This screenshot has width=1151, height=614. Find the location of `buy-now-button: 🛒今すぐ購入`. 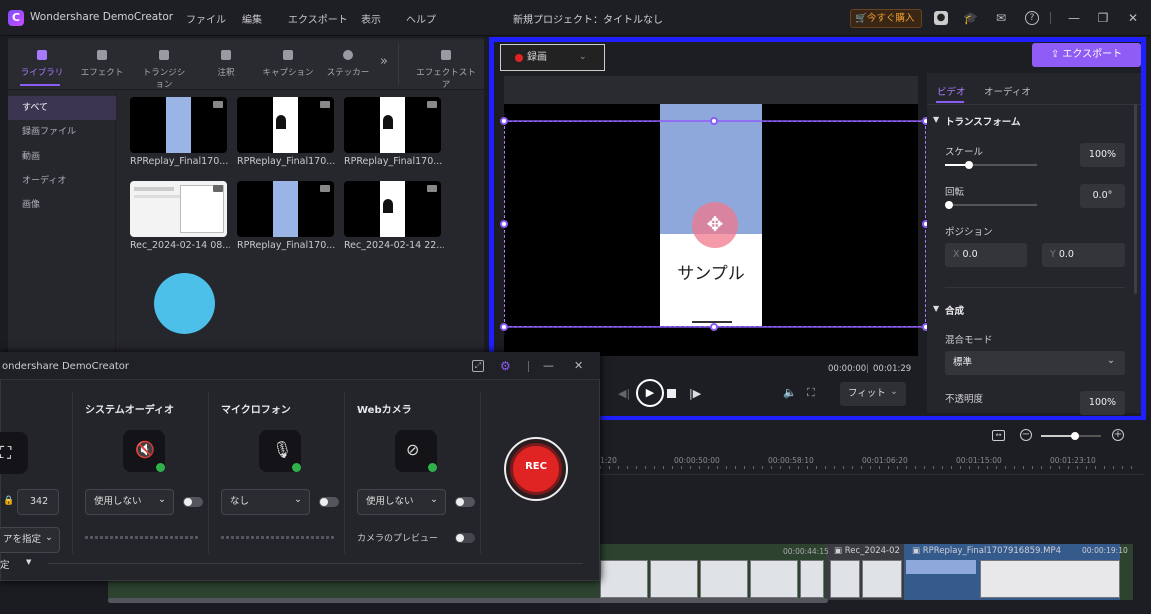

buy-now-button: 🛒今すぐ購入 is located at coordinates (886, 18).